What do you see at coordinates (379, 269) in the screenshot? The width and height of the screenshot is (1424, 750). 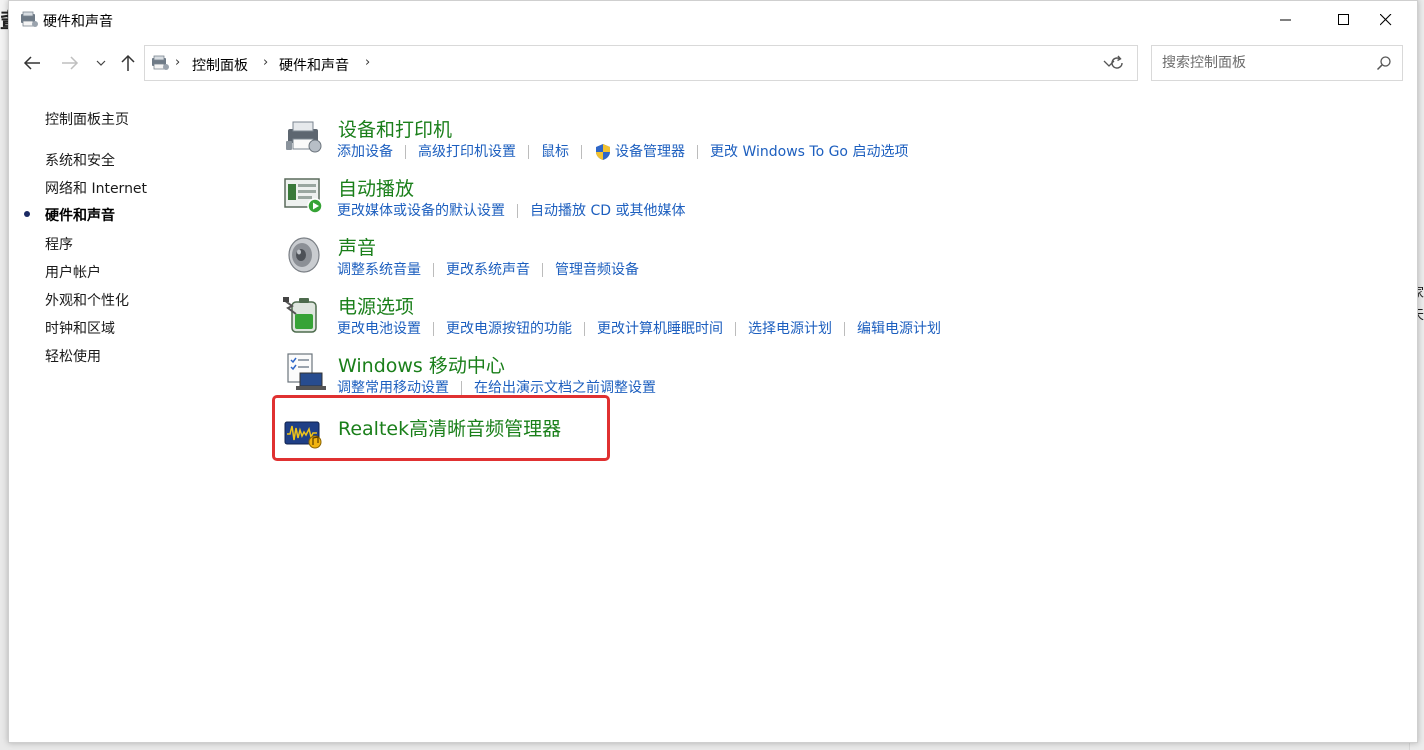 I see `link-adjust-volume: 调整系统音量` at bounding box center [379, 269].